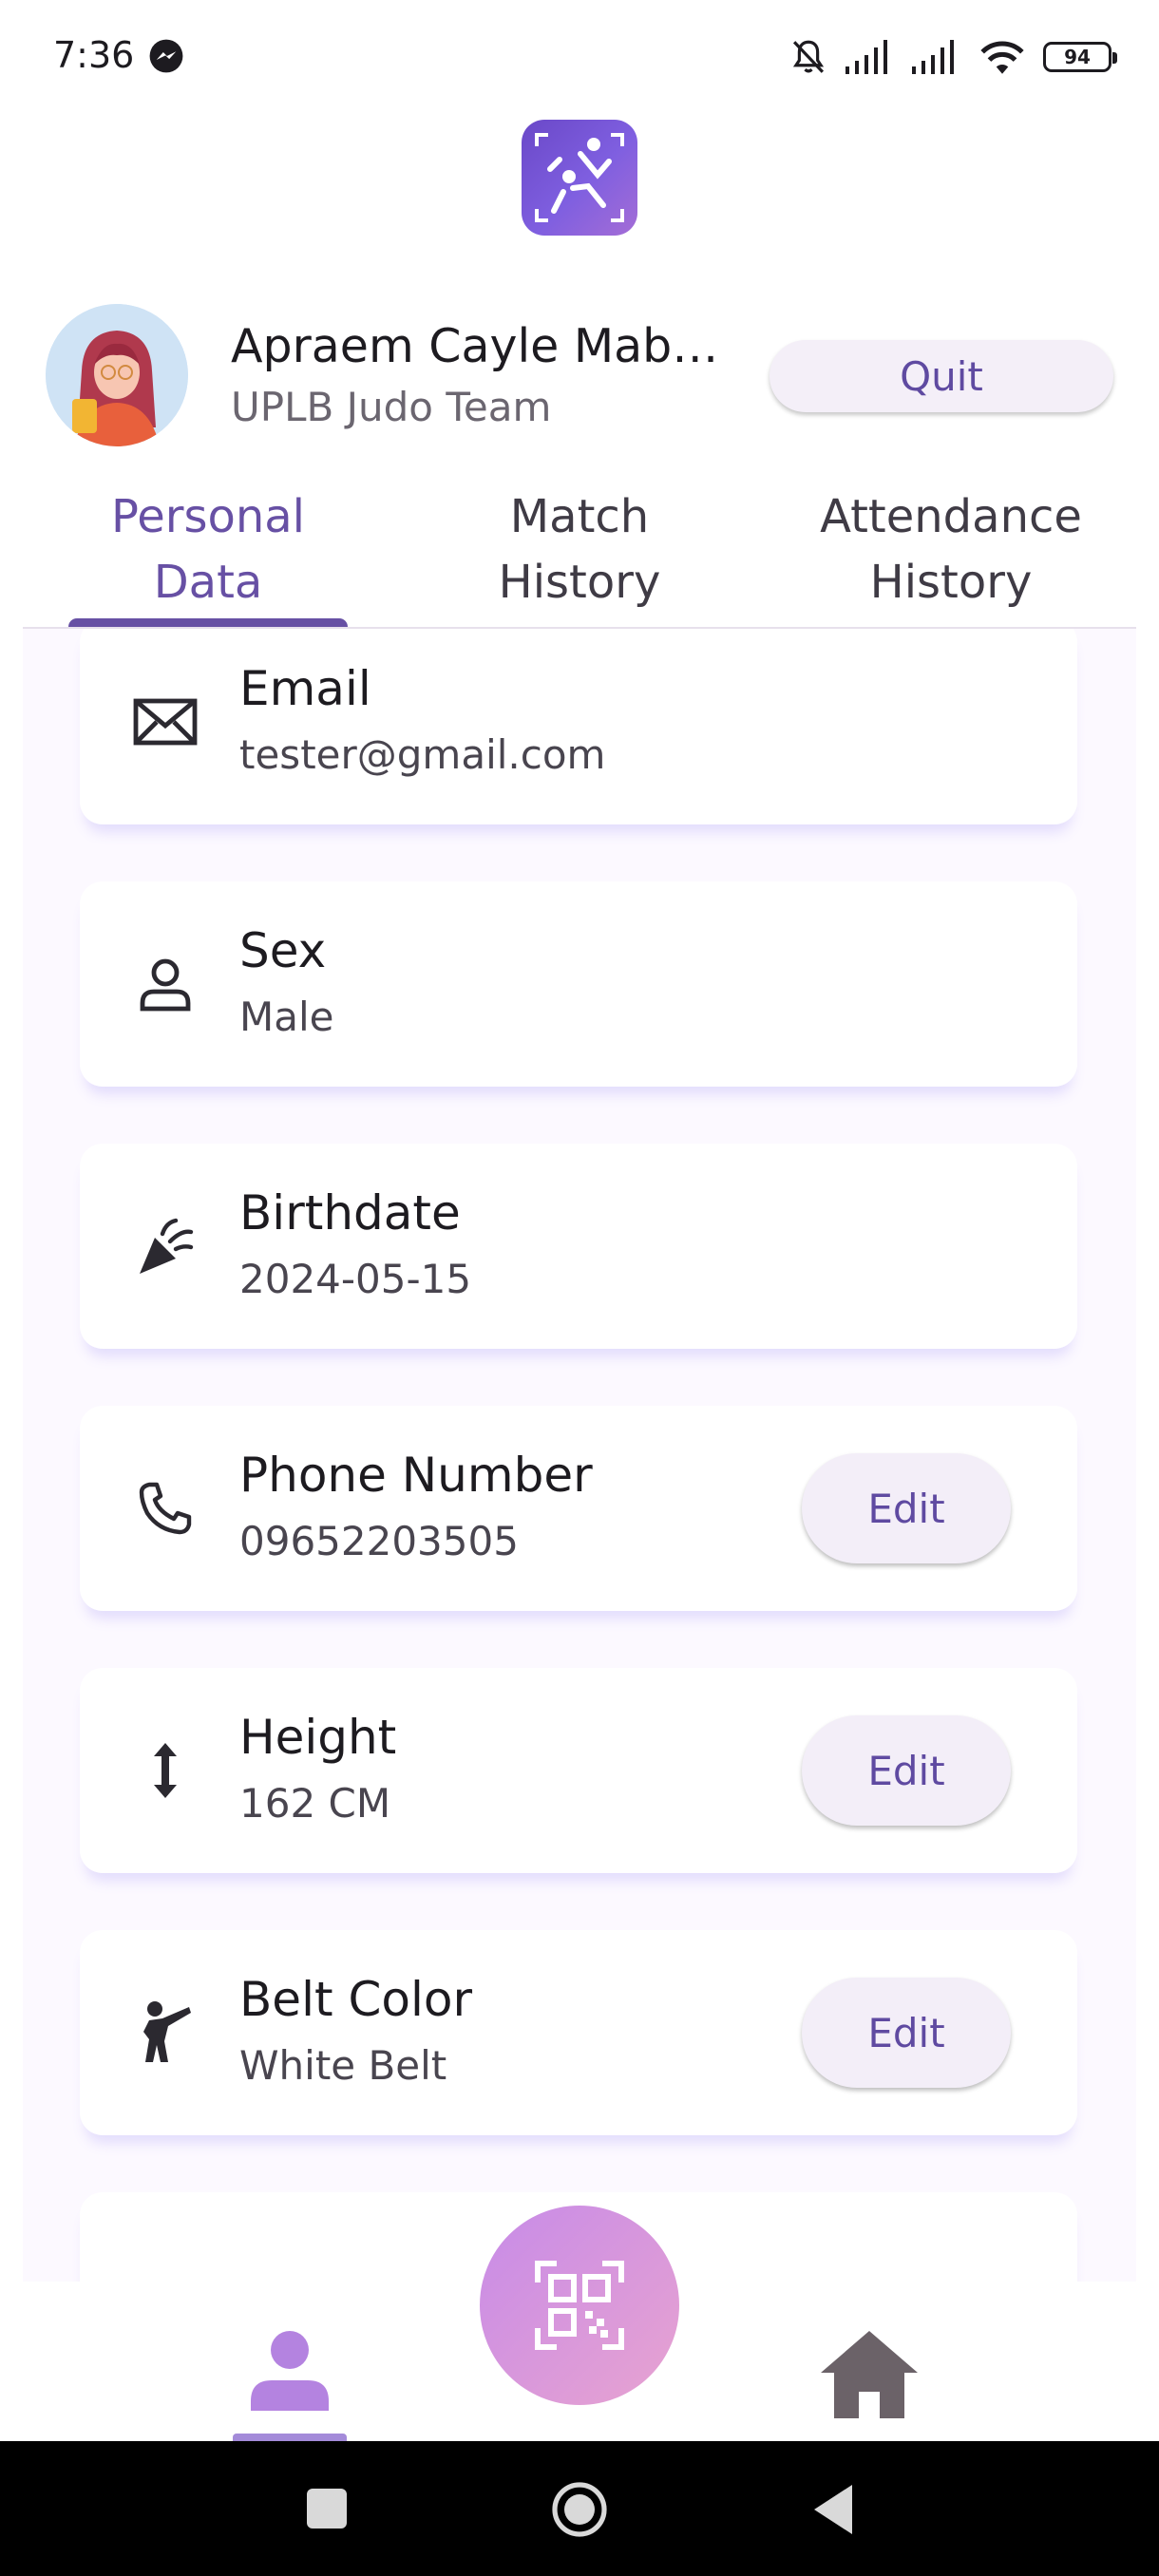  Describe the element at coordinates (343, 2065) in the screenshot. I see `field-value: White Belt` at that location.